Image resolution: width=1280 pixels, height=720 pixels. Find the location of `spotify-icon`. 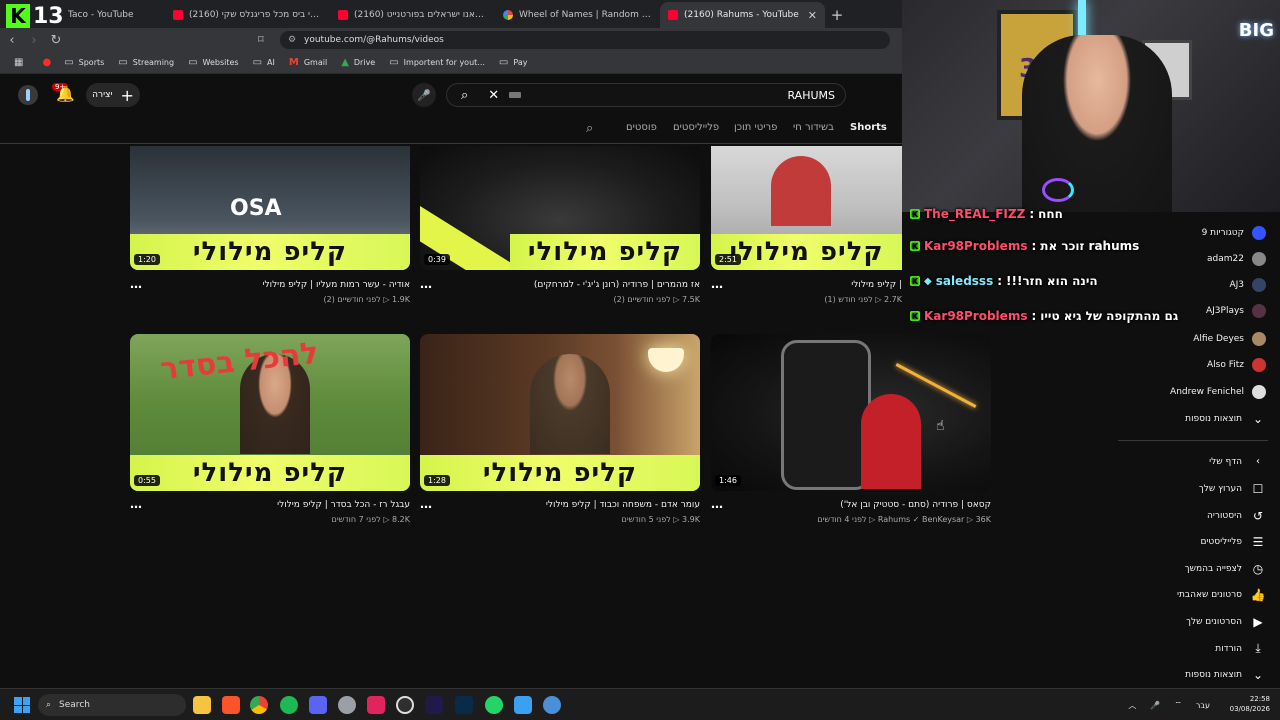

spotify-icon is located at coordinates (289, 705).